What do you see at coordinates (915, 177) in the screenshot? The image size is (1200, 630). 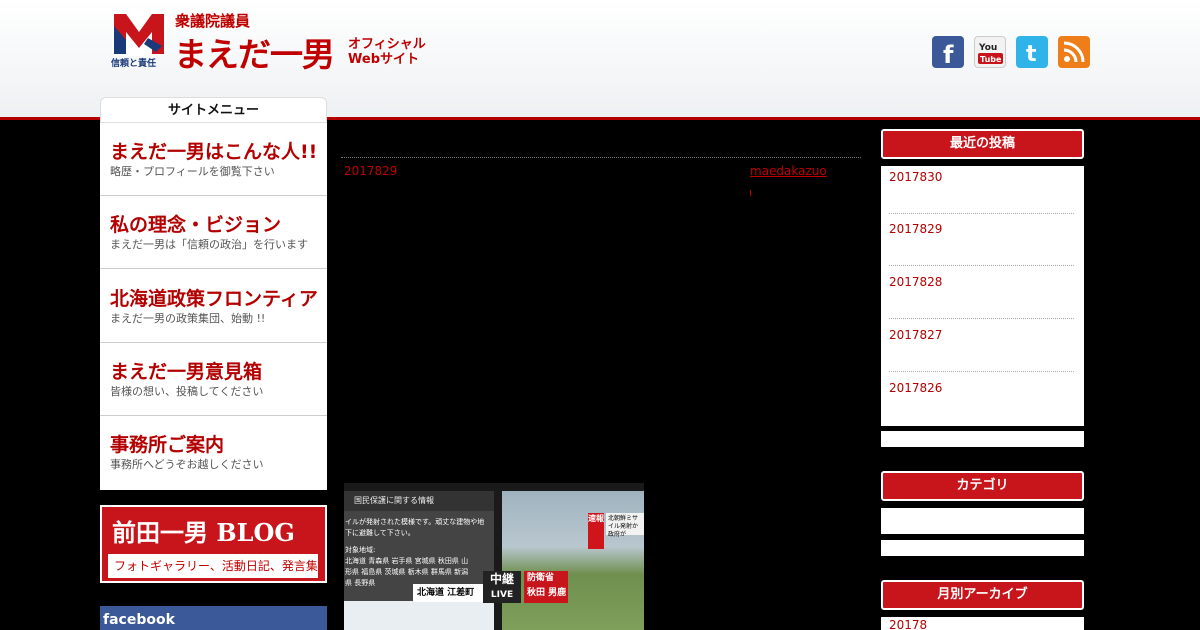 I see `recent-post-link: 2017830` at bounding box center [915, 177].